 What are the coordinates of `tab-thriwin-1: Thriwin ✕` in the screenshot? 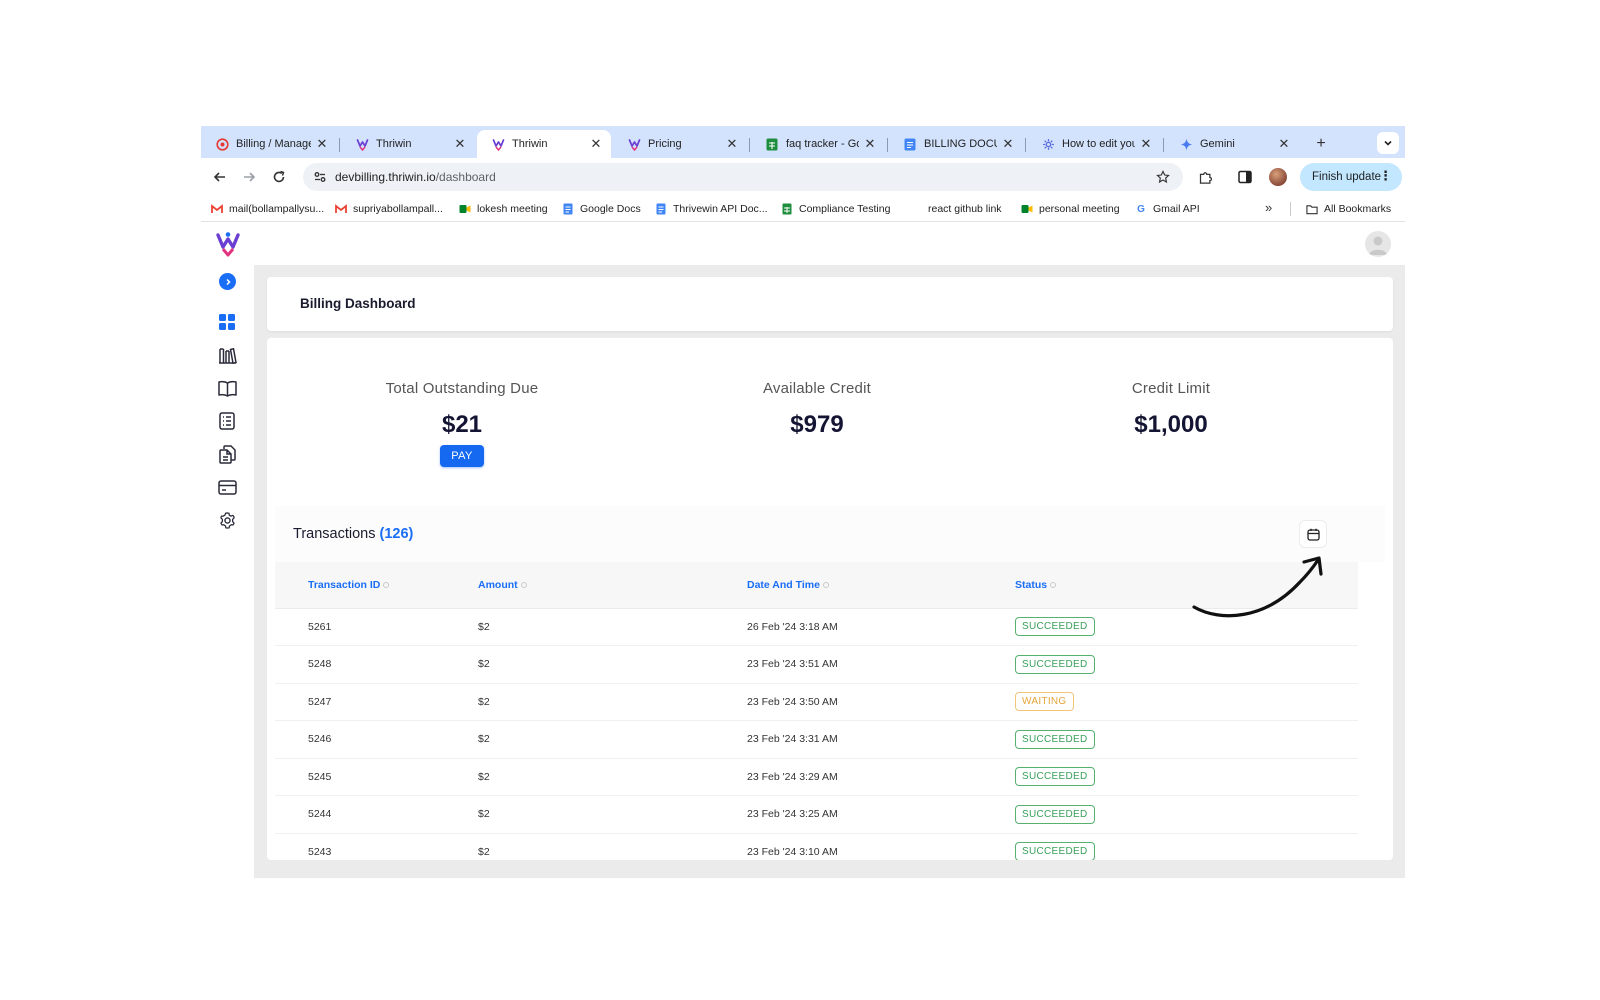 It's located at (408, 144).